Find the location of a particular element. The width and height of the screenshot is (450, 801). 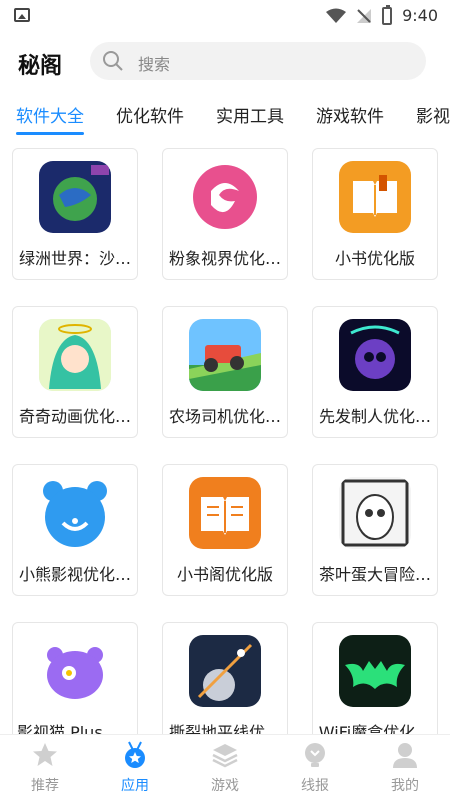

category-tabs: 软件大全 优化软件 实用工具 游戏软件 影视 is located at coordinates (225, 116).